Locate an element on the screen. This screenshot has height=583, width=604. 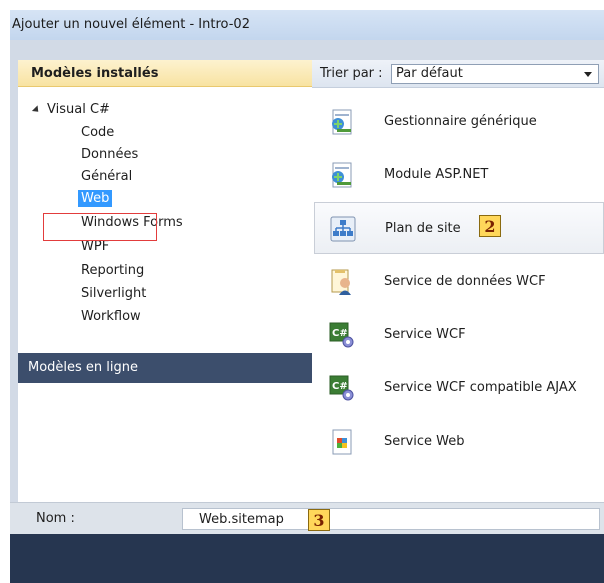
template-label: Service WCF compatible AJAX is located at coordinates (480, 387).